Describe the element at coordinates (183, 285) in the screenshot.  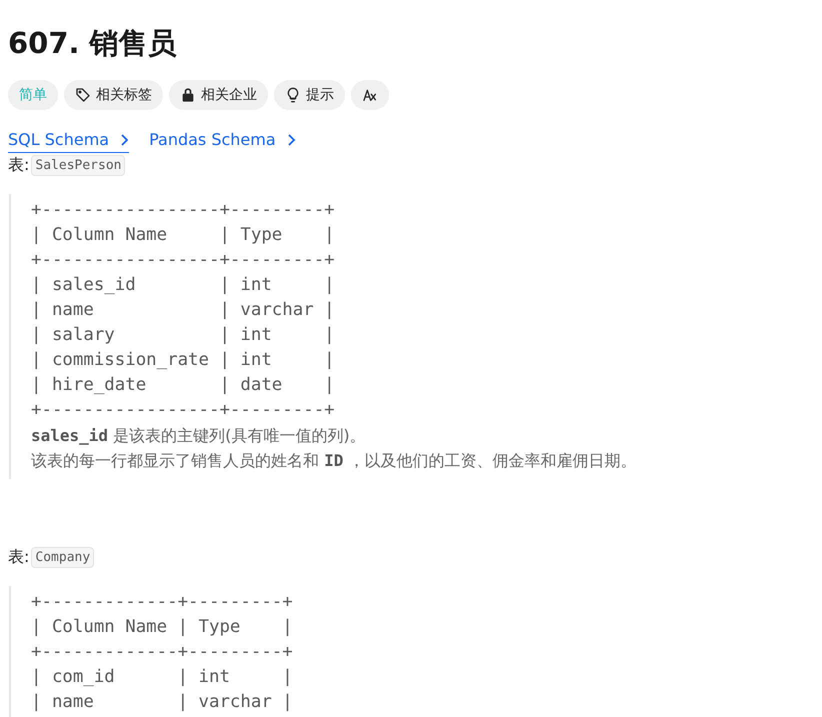
I see `schema-line: | sales_id | int |` at that location.